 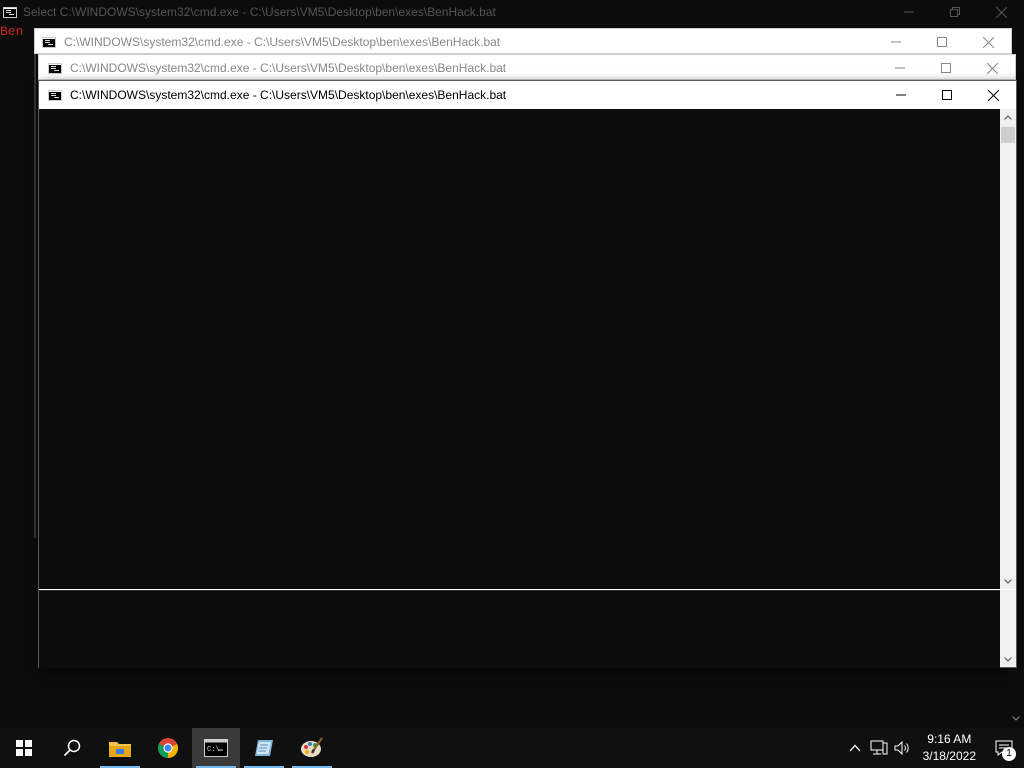 I want to click on network-icon, so click(x=879, y=747).